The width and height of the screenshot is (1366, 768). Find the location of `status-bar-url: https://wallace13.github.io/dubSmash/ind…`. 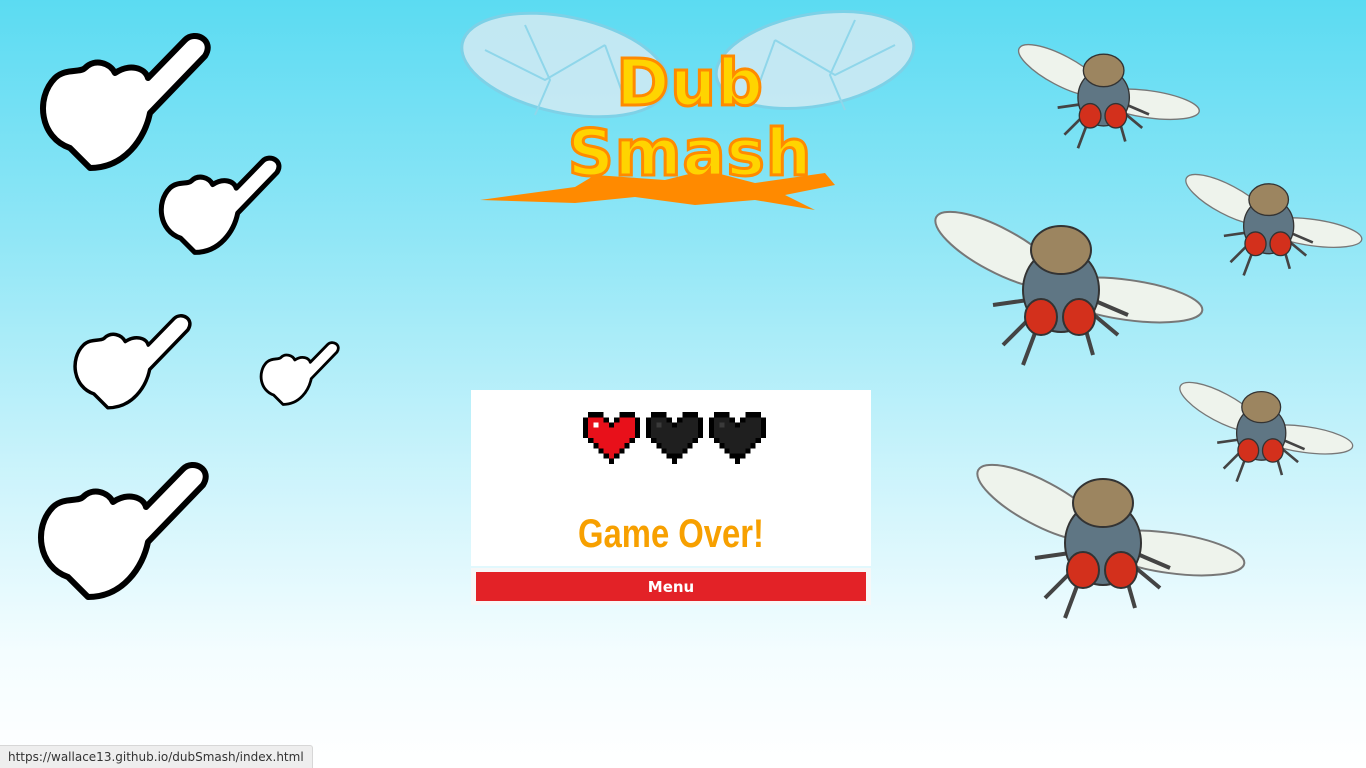

status-bar-url: https://wallace13.github.io/dubSmash/ind… is located at coordinates (156, 756).